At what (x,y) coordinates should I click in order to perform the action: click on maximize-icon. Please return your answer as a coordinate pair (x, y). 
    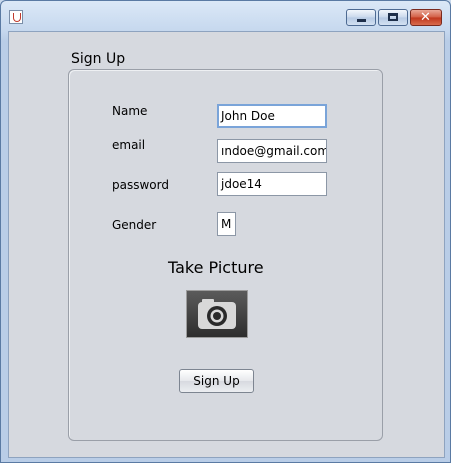
    Looking at the image, I should click on (393, 17).